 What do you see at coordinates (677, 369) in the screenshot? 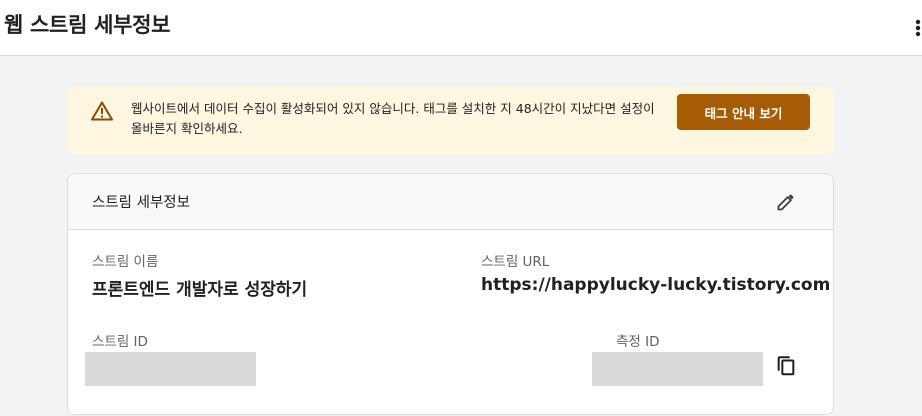
I see `measurement-id-redacted` at bounding box center [677, 369].